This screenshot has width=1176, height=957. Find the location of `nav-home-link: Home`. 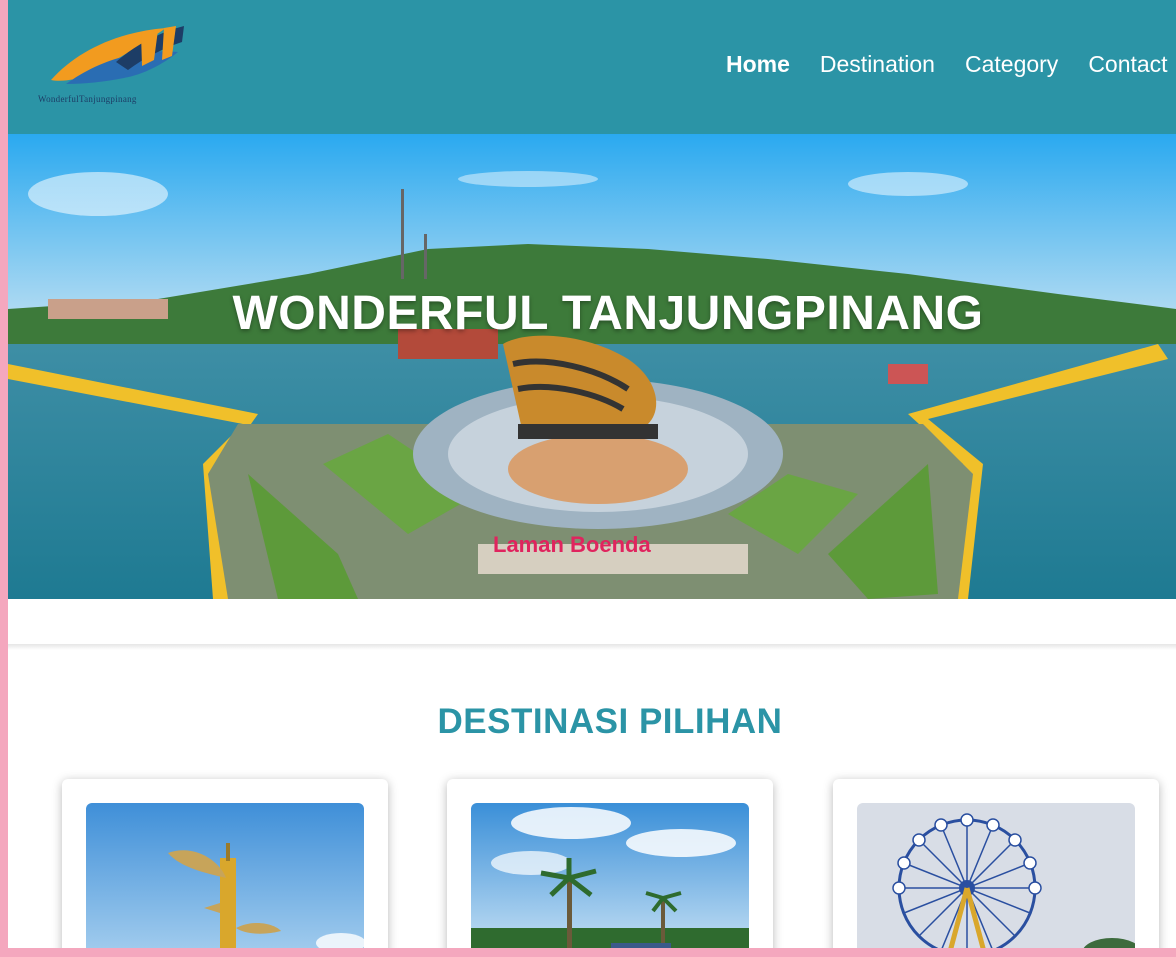

nav-home-link: Home is located at coordinates (758, 64).